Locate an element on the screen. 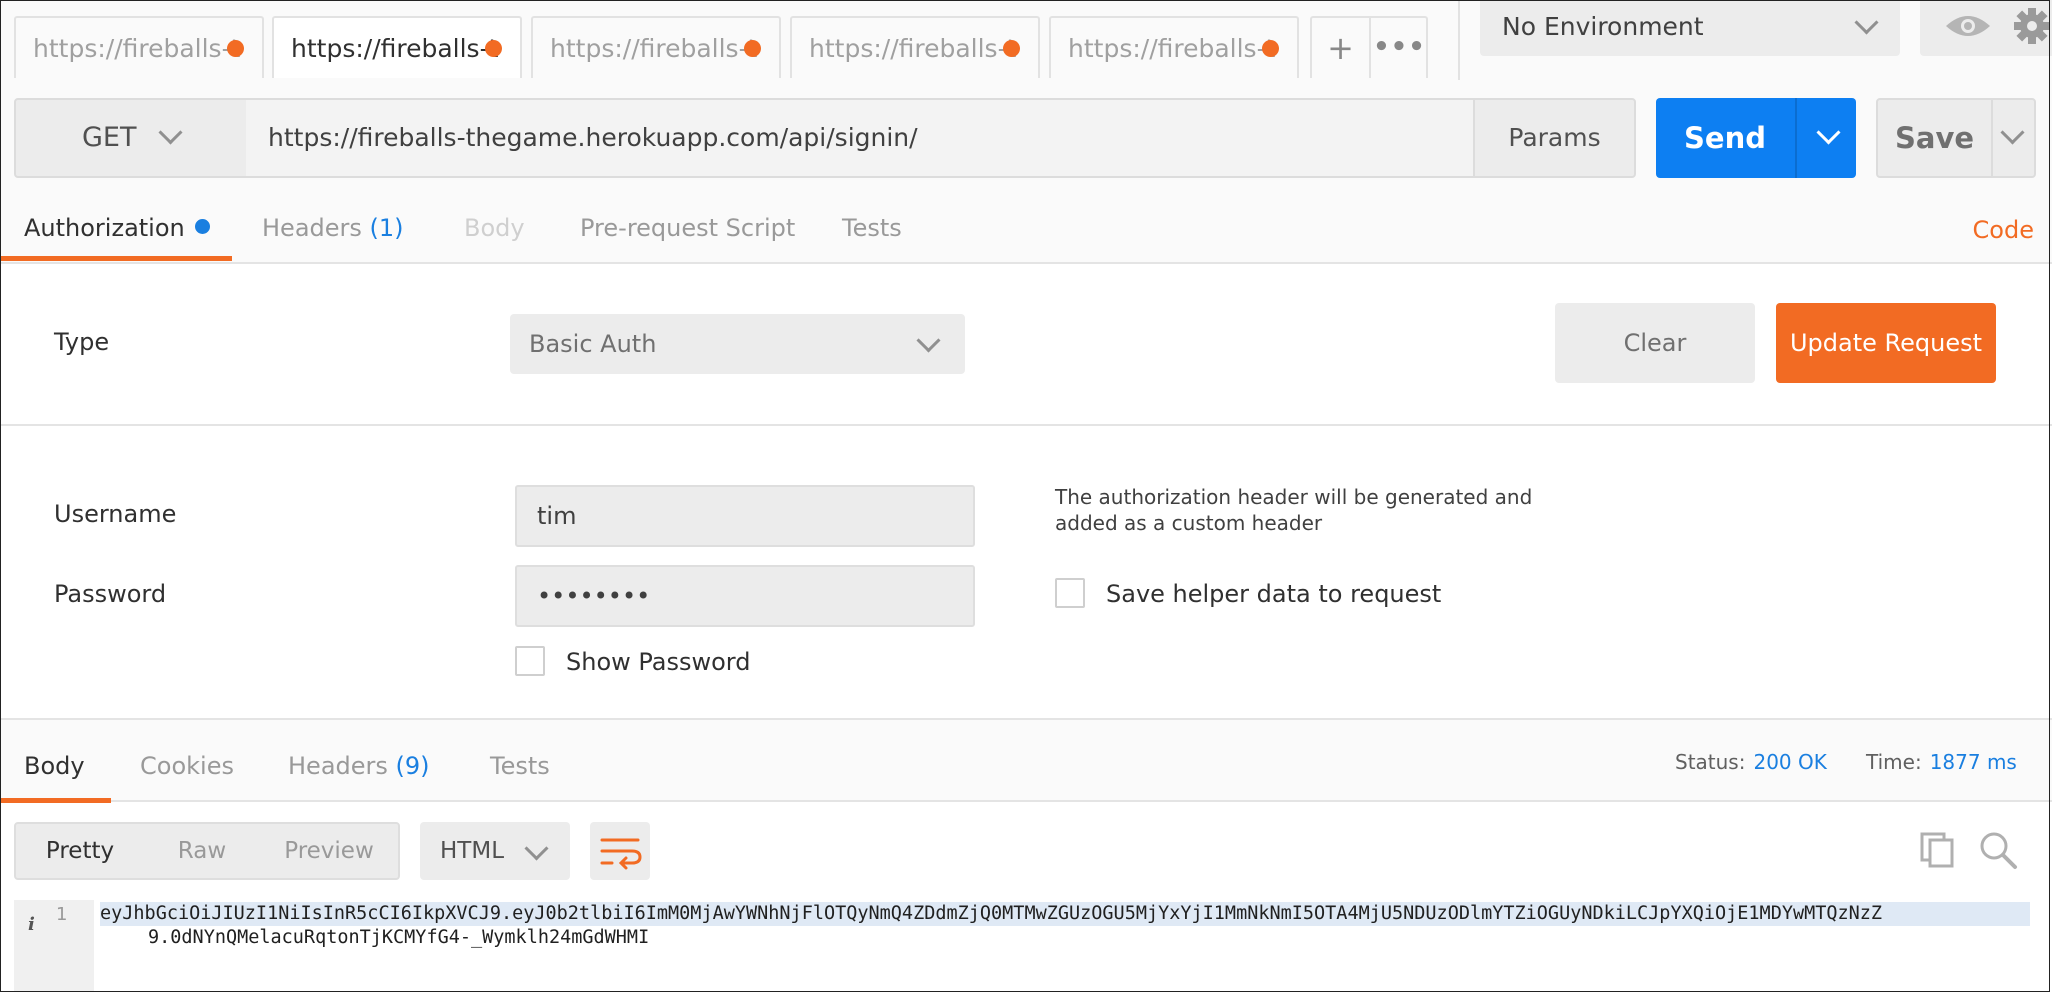 The image size is (2052, 994). environment-select: No Environment is located at coordinates (1690, 28).